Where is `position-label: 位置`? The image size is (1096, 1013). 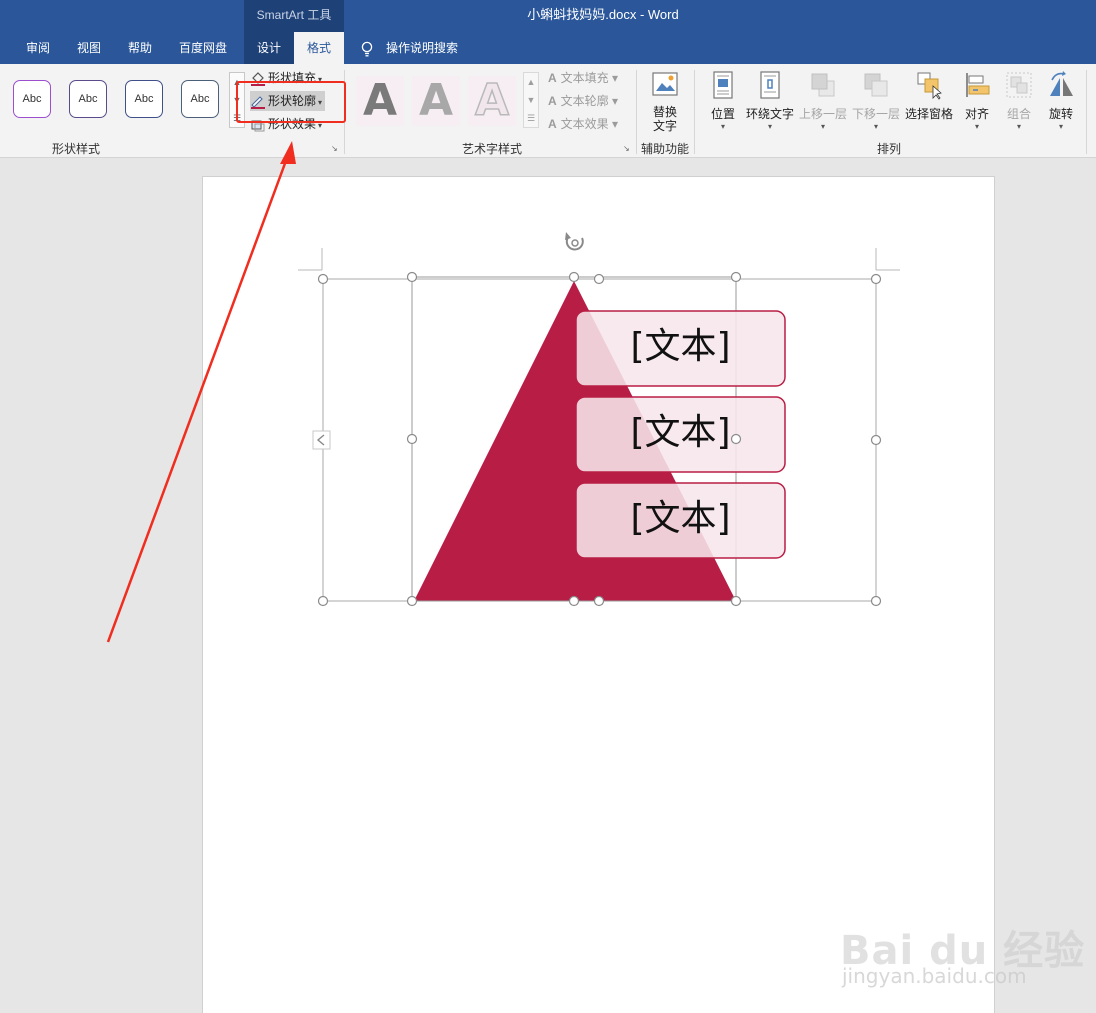
position-label: 位置 is located at coordinates (722, 114).